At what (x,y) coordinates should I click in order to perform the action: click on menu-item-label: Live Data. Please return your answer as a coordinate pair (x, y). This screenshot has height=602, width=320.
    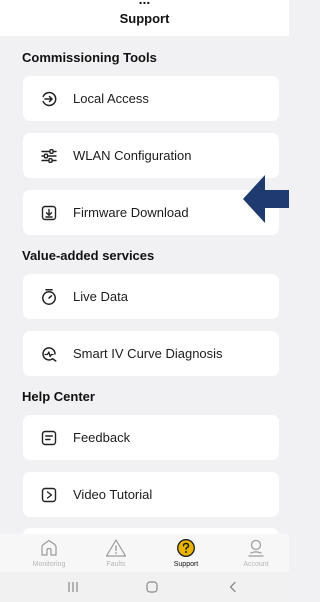
    Looking at the image, I should click on (100, 296).